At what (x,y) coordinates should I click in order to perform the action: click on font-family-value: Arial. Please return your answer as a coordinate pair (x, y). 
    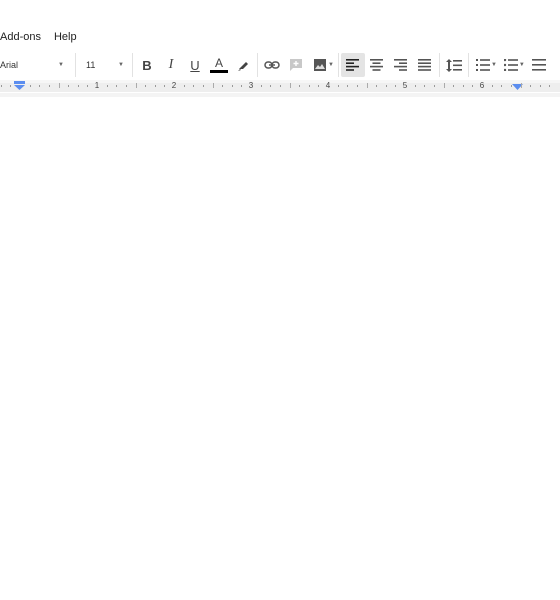
    Looking at the image, I should click on (9, 65).